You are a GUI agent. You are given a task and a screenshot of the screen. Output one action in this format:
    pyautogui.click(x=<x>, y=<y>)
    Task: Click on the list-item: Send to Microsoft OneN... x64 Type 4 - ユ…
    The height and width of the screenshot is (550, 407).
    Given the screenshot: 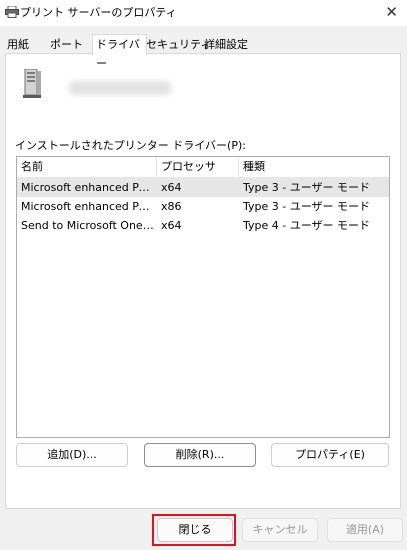 What is the action you would take?
    pyautogui.click(x=203, y=225)
    